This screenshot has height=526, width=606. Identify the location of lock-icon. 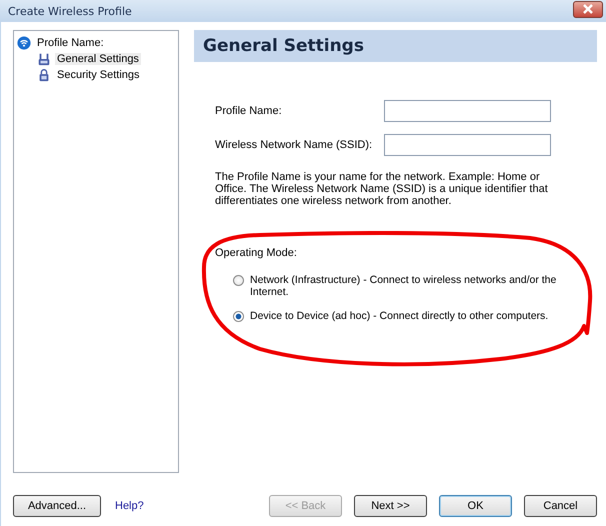
(44, 75).